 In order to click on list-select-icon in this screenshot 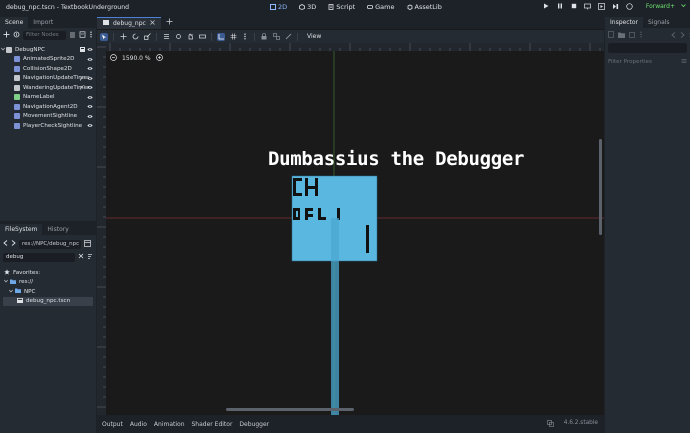, I will do `click(166, 37)`.